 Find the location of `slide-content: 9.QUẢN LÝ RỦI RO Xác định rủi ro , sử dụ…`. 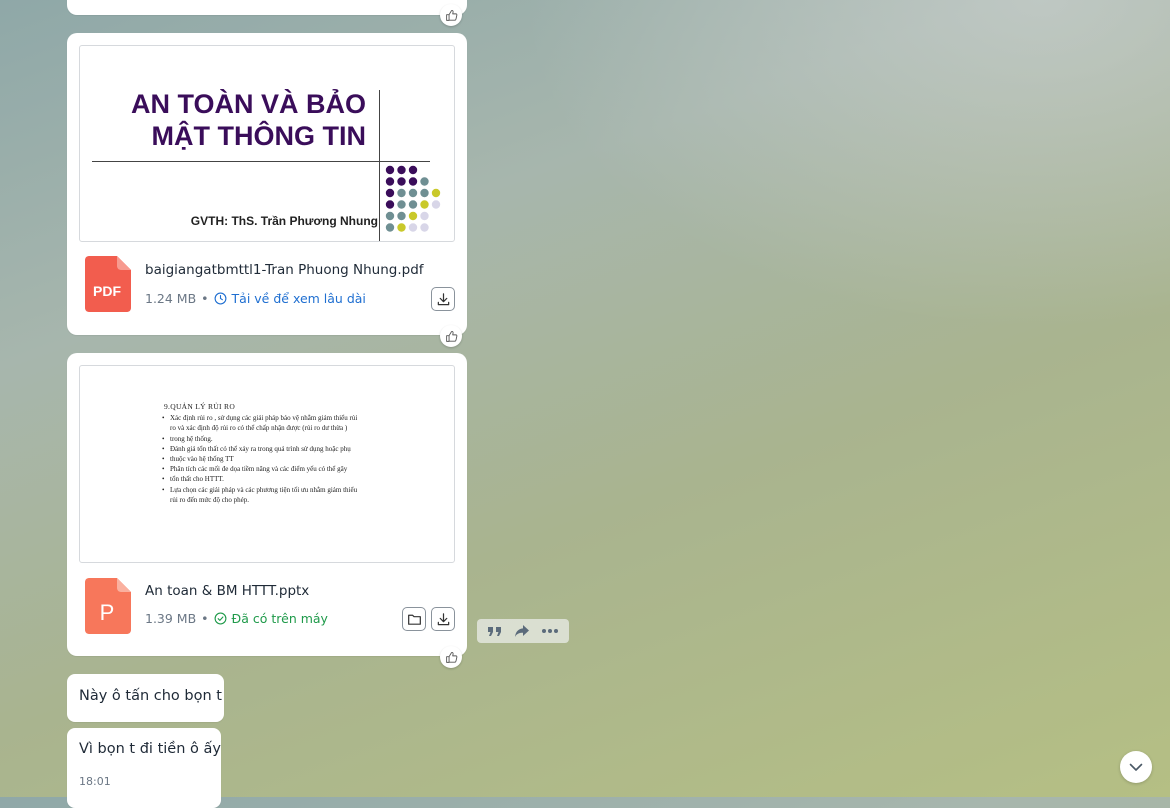

slide-content: 9.QUẢN LÝ RỦI RO Xác định rủi ro , sử dụ… is located at coordinates (277, 453).